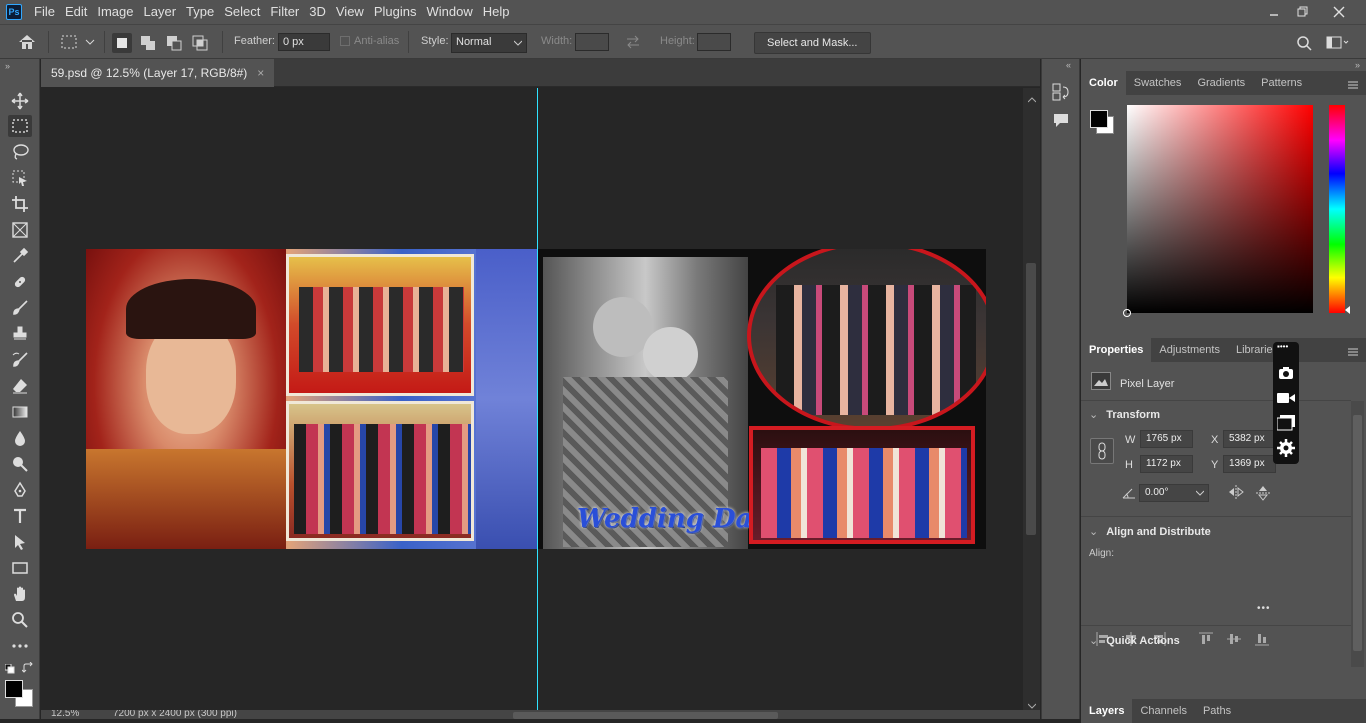  What do you see at coordinates (200, 12) in the screenshot?
I see `menu-type: Type` at bounding box center [200, 12].